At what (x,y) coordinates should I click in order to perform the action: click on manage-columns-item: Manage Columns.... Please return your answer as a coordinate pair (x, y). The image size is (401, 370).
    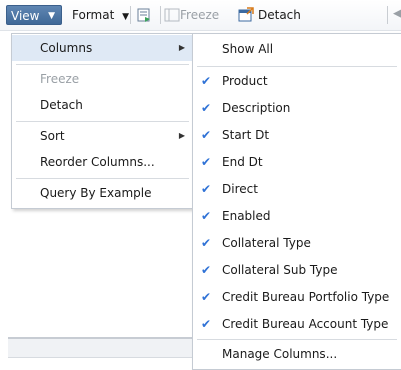
    Looking at the image, I should click on (297, 354).